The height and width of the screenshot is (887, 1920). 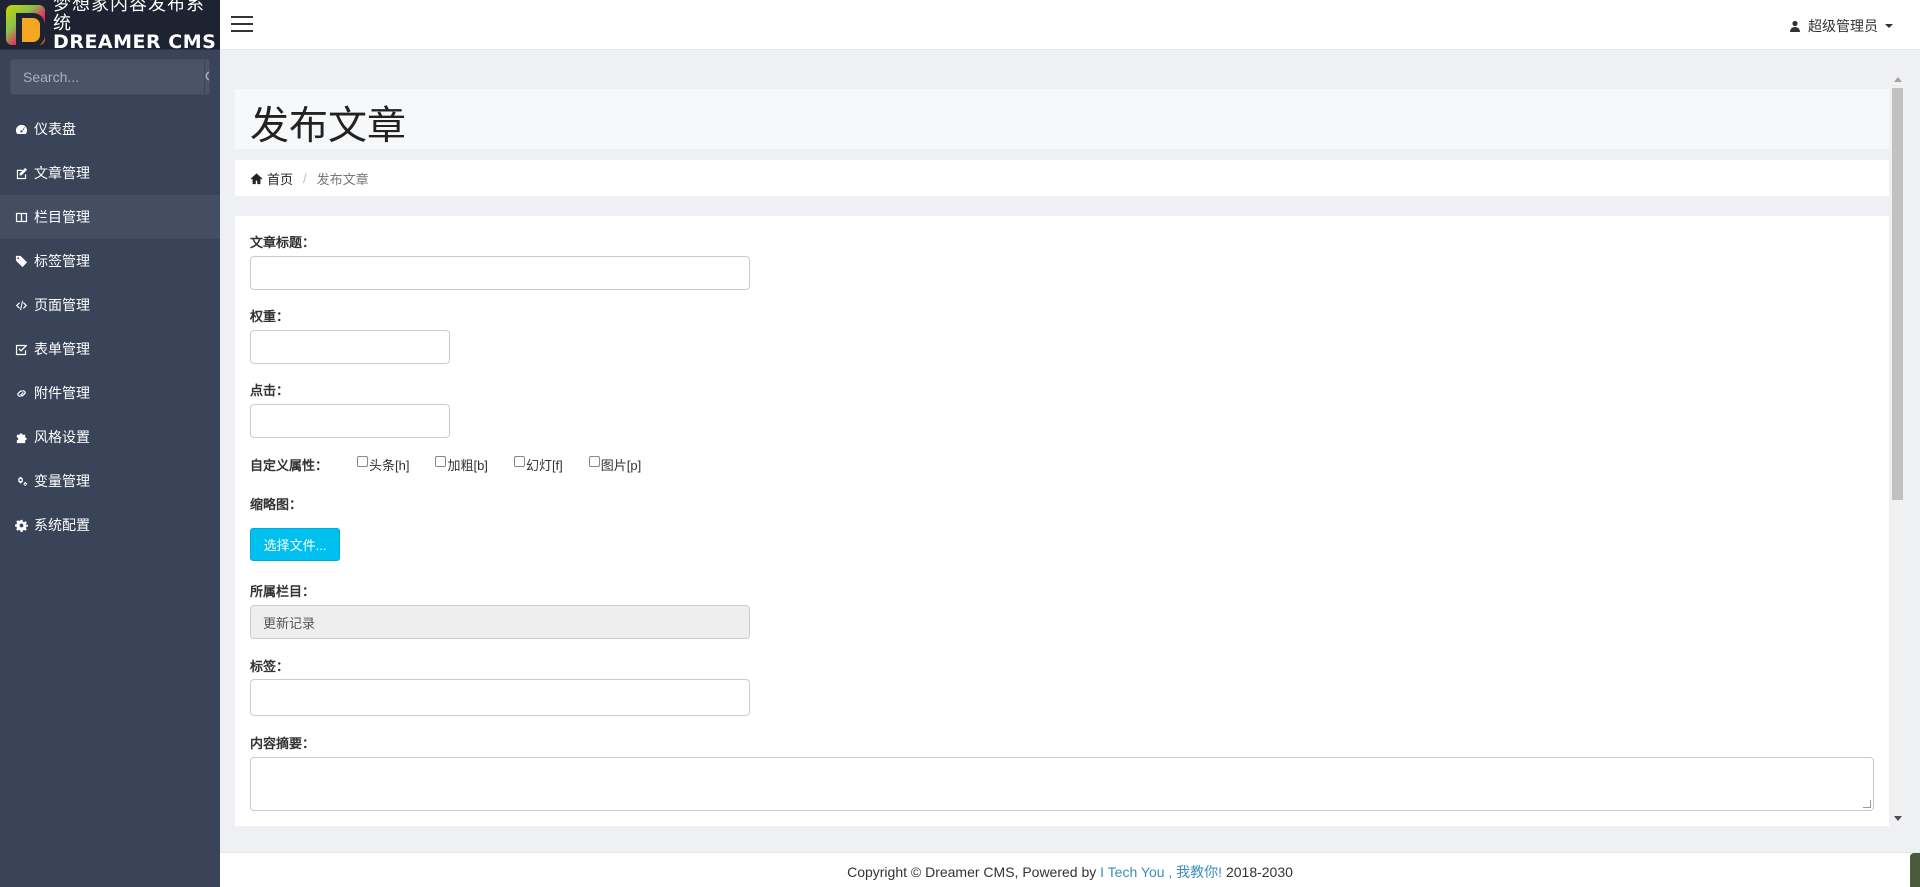 I want to click on search-input, so click(x=107, y=77).